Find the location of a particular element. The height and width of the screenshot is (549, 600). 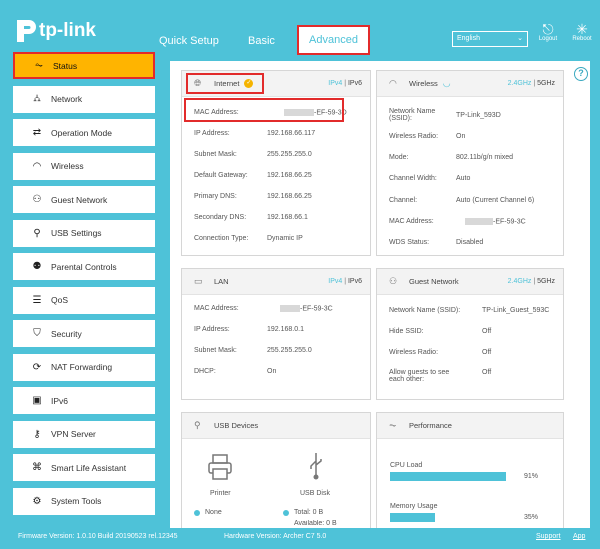

sidebar-item-wireless: ◠ Wireless is located at coordinates (84, 166).